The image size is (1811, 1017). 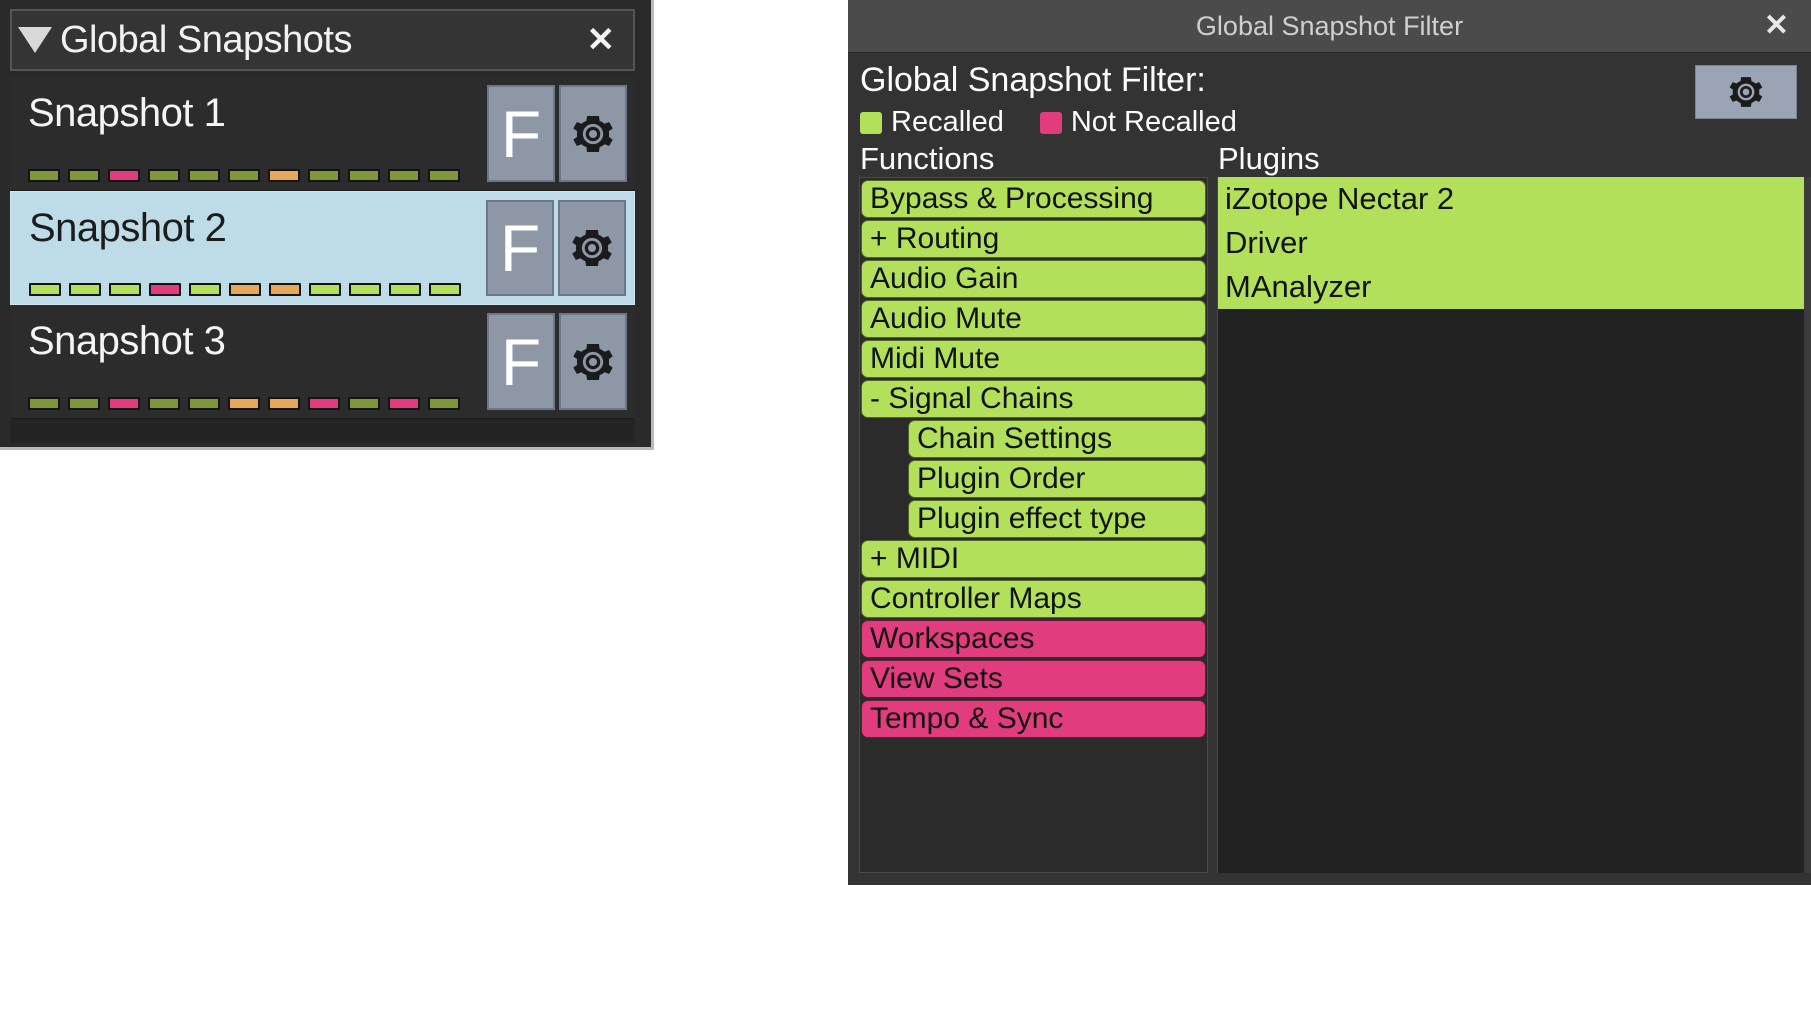 What do you see at coordinates (1033, 399) in the screenshot?
I see `function-filter-item: - Signal Chains` at bounding box center [1033, 399].